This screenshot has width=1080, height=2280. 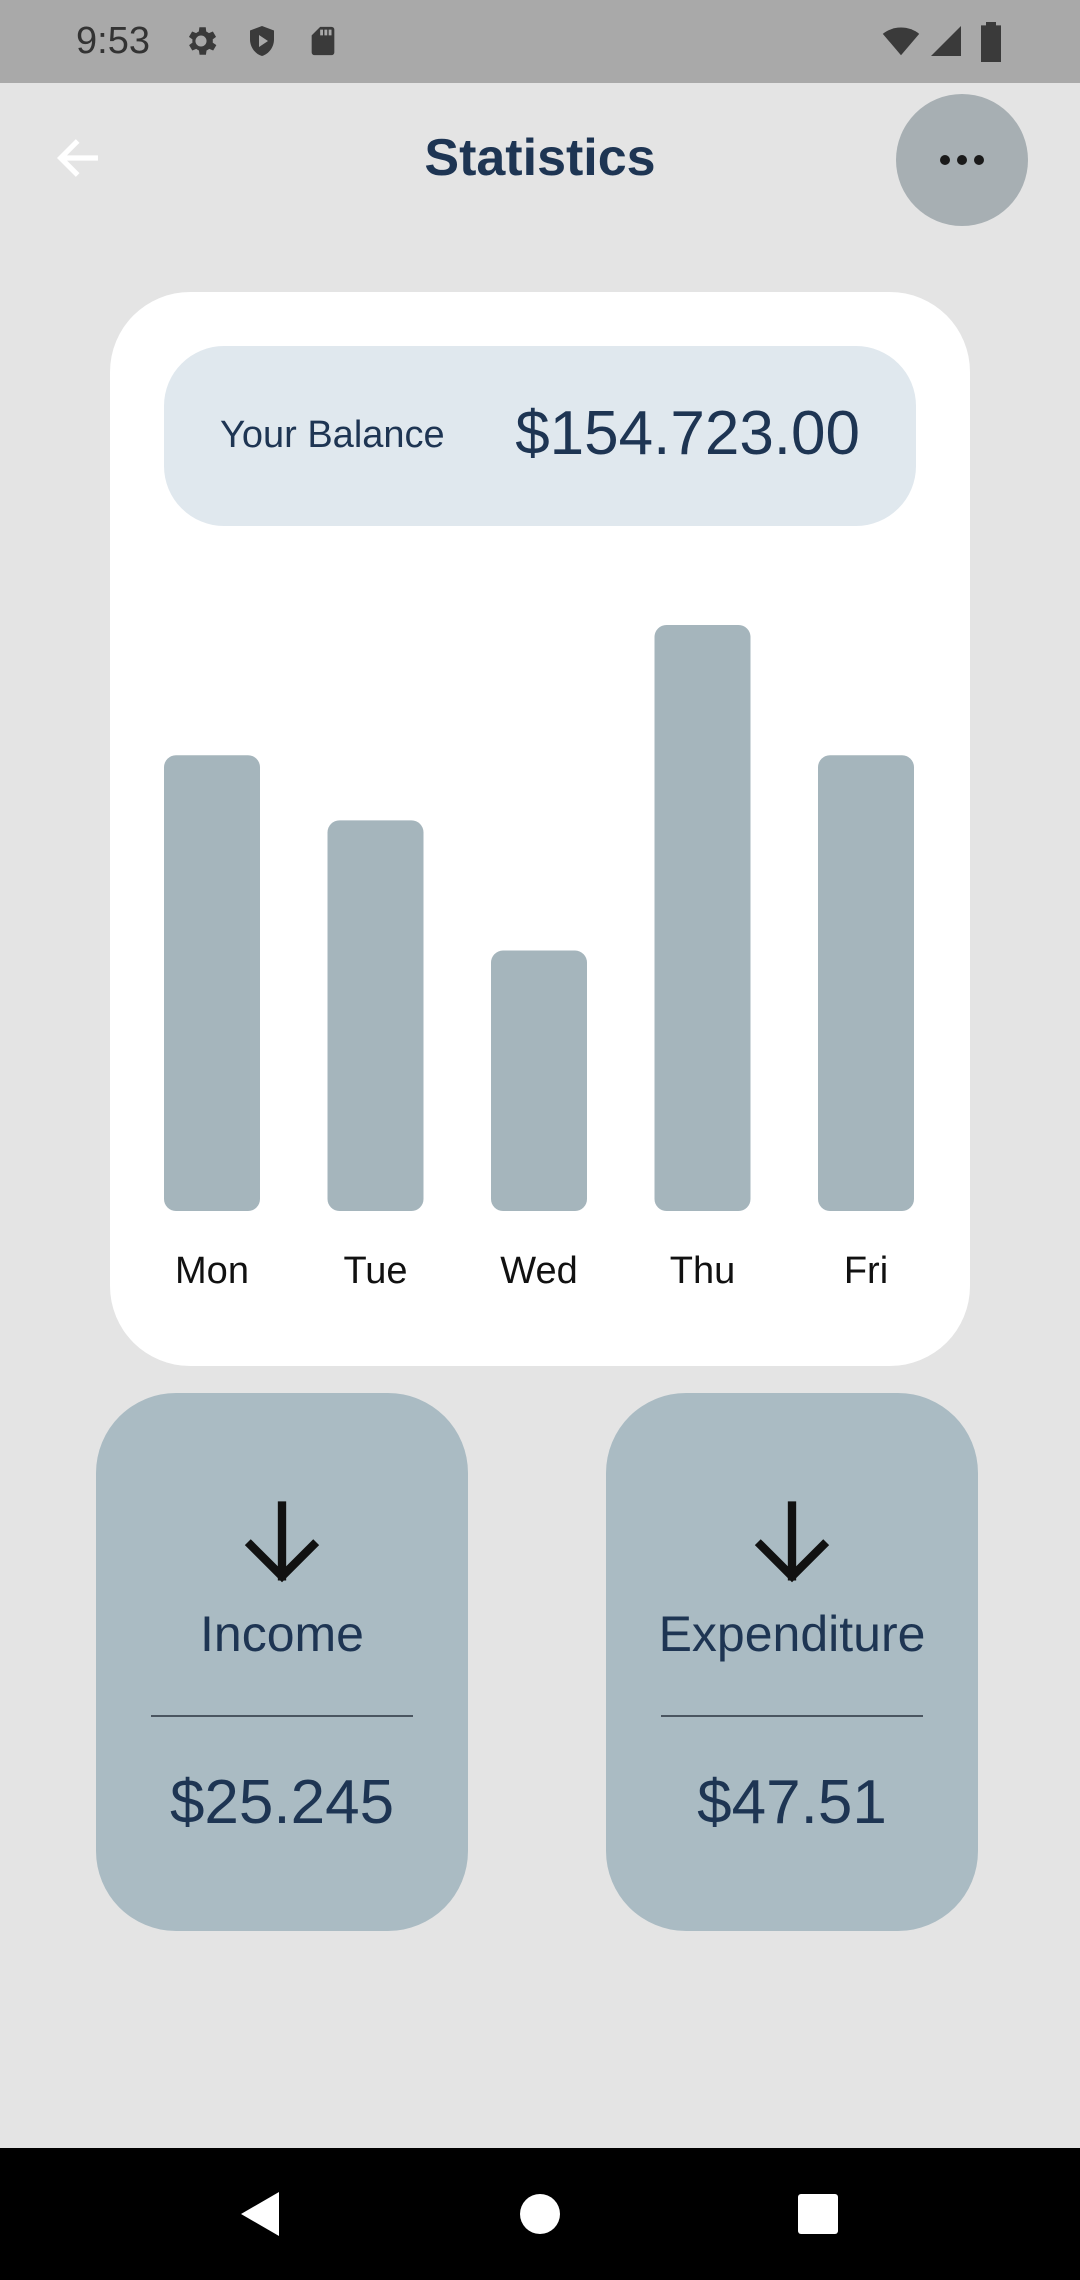 What do you see at coordinates (375, 1271) in the screenshot?
I see `bar-label-tue: Tue` at bounding box center [375, 1271].